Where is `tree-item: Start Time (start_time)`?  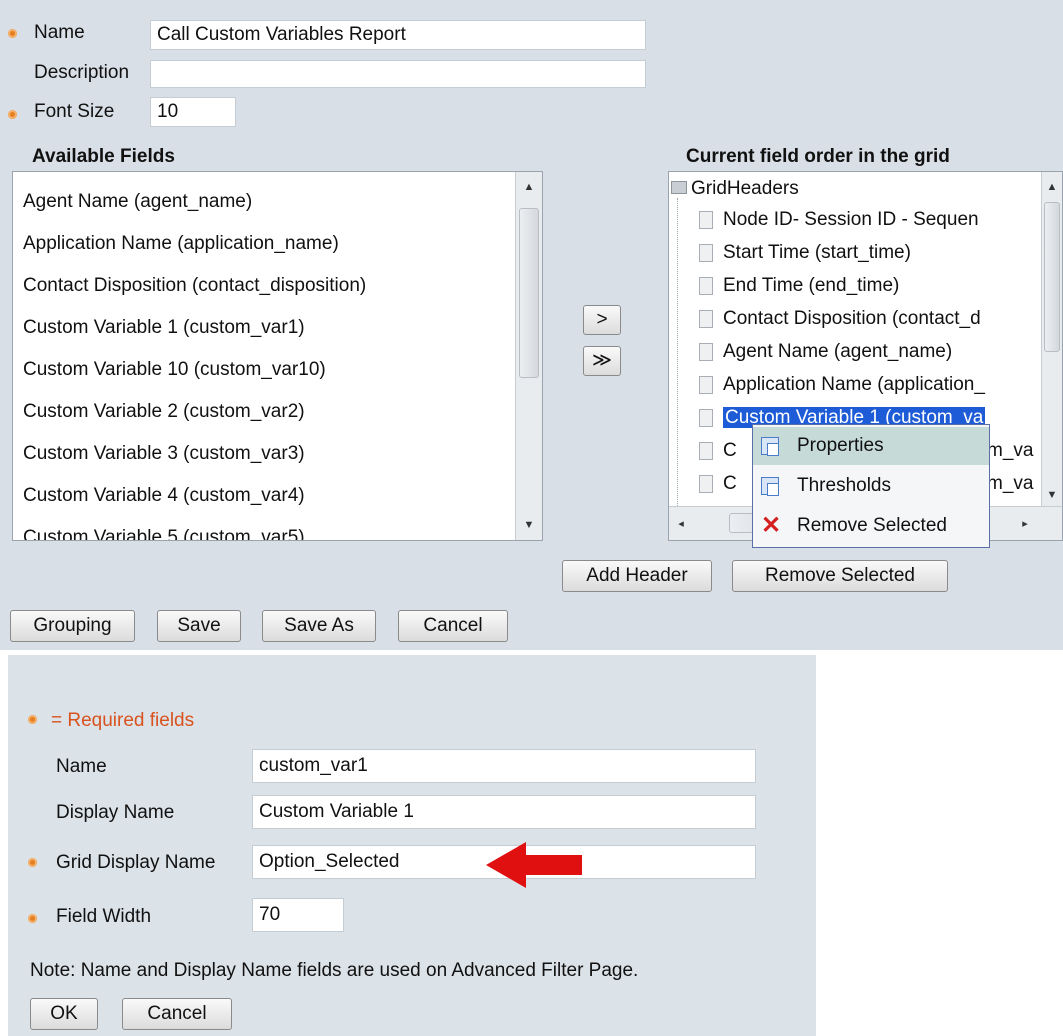 tree-item: Start Time (start_time) is located at coordinates (805, 253).